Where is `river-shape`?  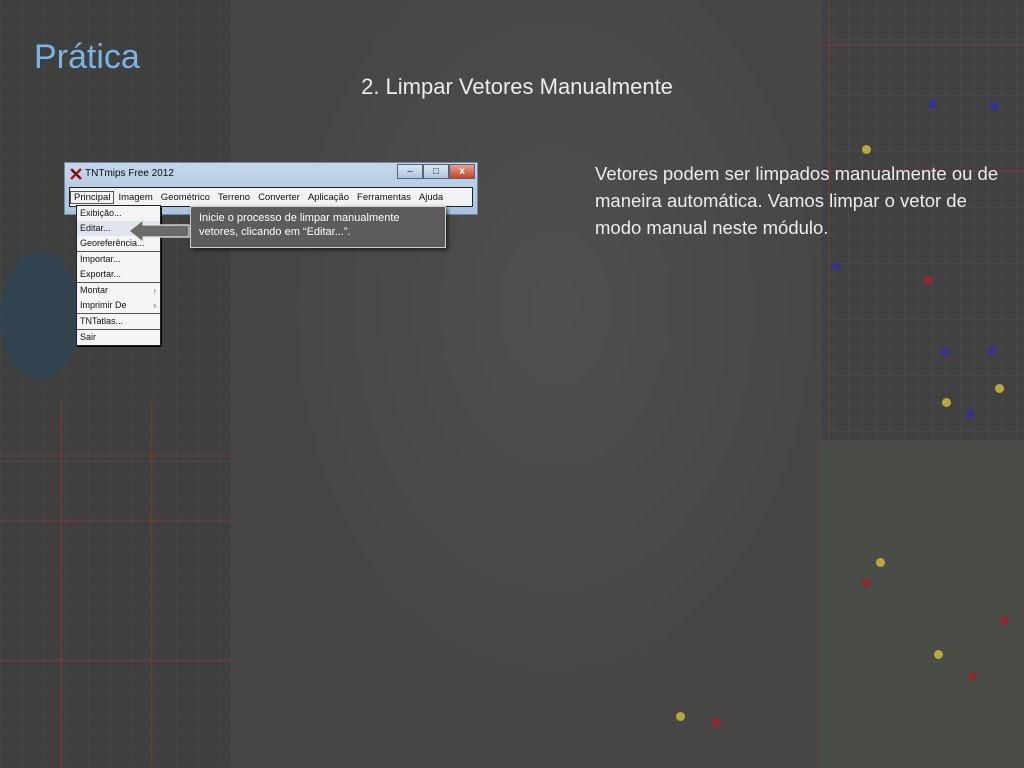
river-shape is located at coordinates (40, 315).